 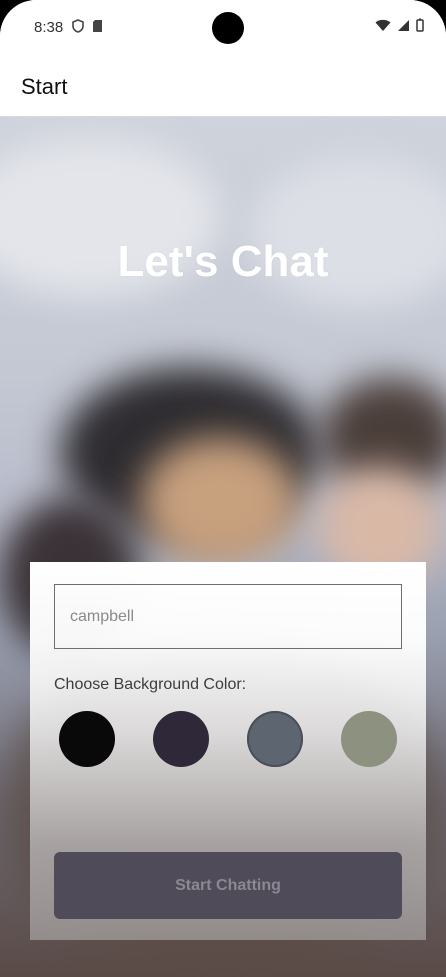 What do you see at coordinates (44, 86) in the screenshot?
I see `app-bar-title: Start` at bounding box center [44, 86].